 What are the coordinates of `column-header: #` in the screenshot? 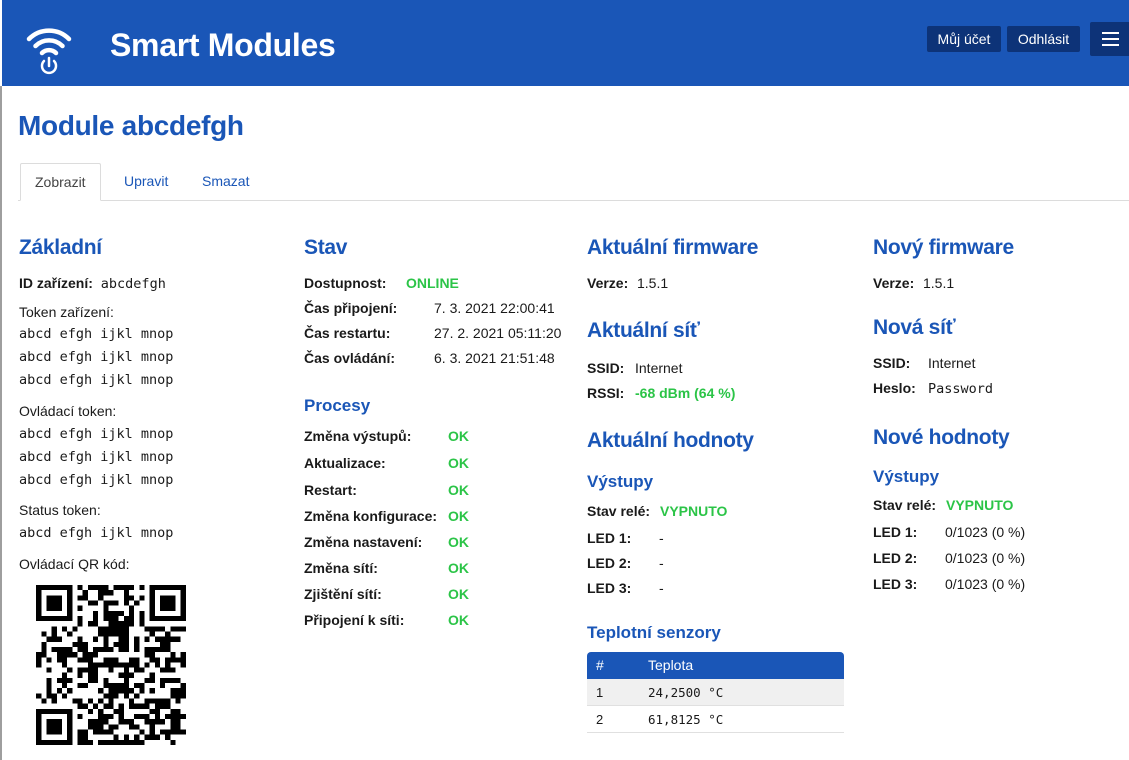 It's located at (600, 665).